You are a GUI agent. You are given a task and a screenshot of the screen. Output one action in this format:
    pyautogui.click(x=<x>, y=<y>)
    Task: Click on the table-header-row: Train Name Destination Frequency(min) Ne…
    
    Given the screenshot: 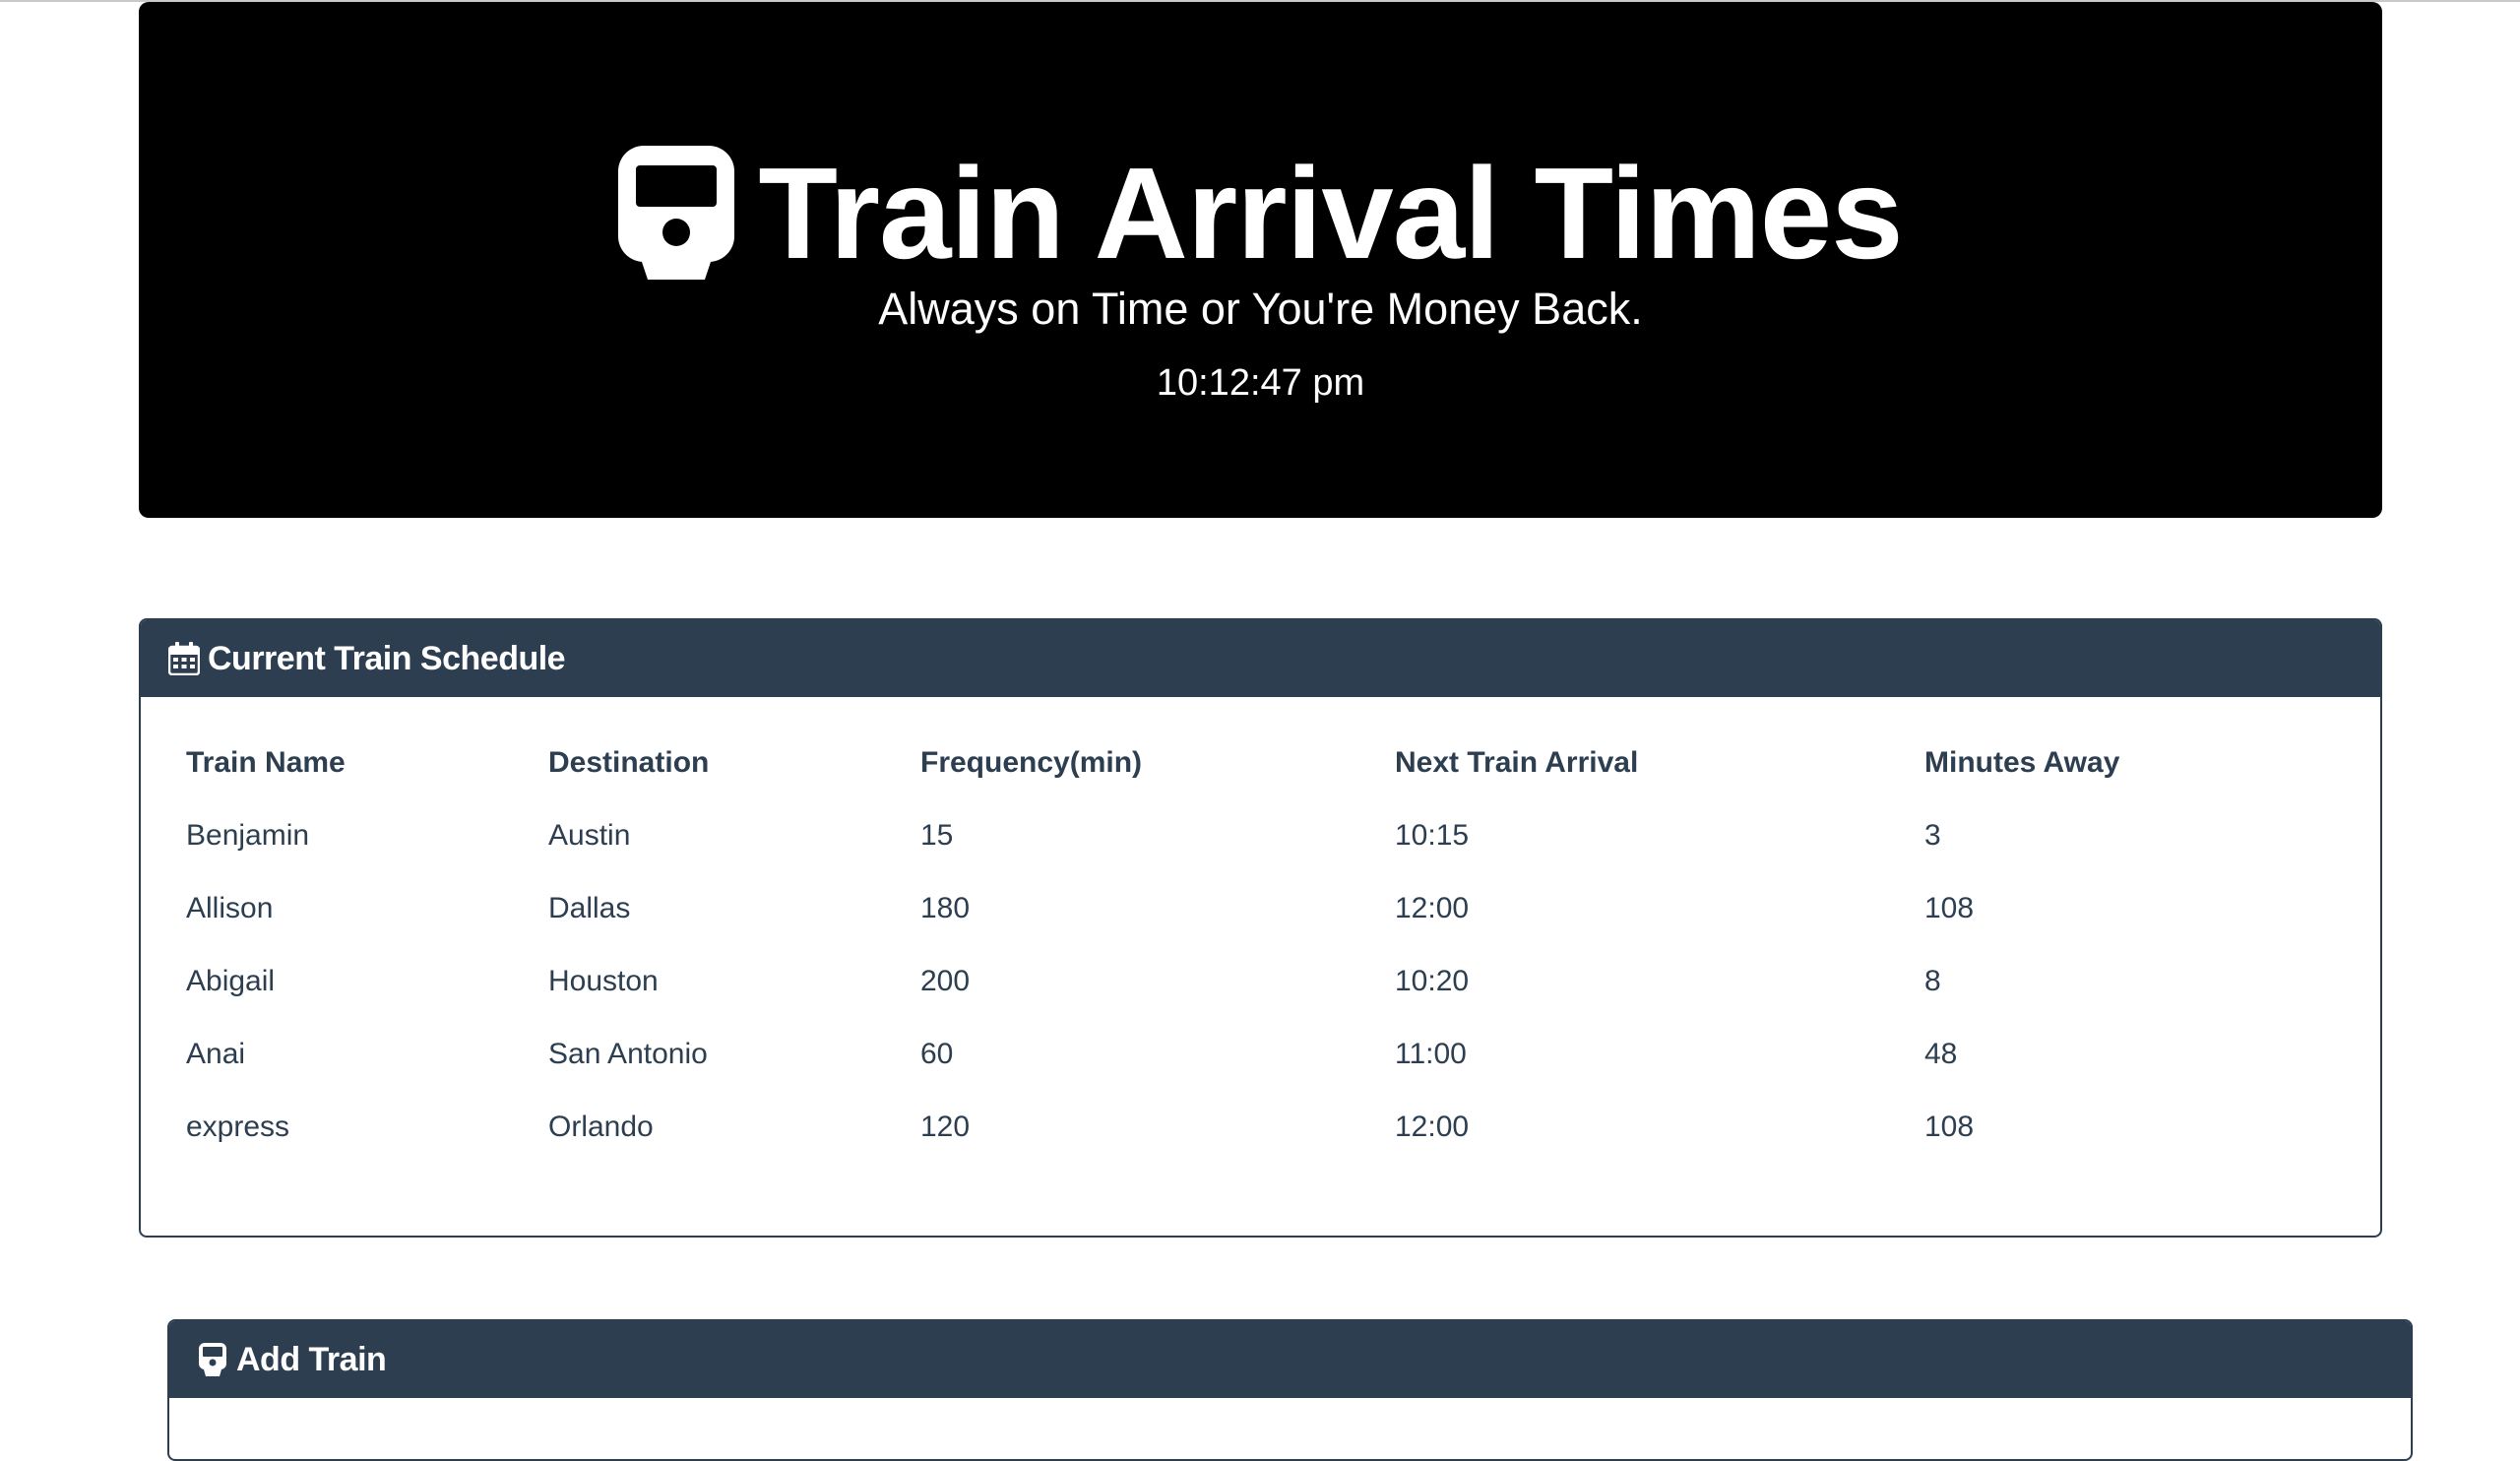 What is the action you would take?
    pyautogui.click(x=1252, y=763)
    